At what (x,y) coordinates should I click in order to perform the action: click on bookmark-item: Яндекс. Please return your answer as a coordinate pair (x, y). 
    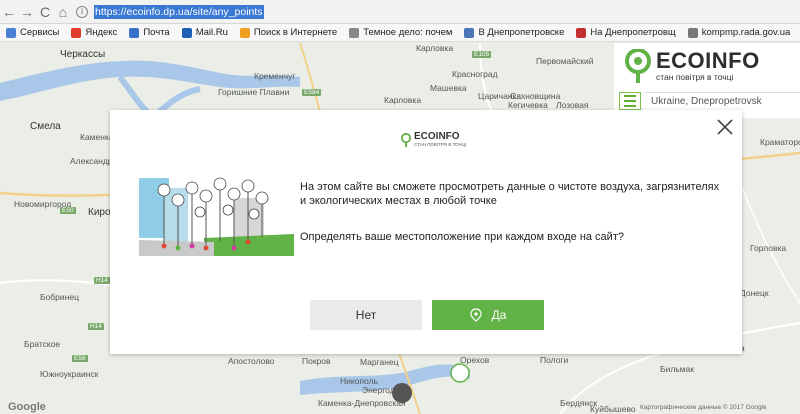
    Looking at the image, I should click on (94, 32).